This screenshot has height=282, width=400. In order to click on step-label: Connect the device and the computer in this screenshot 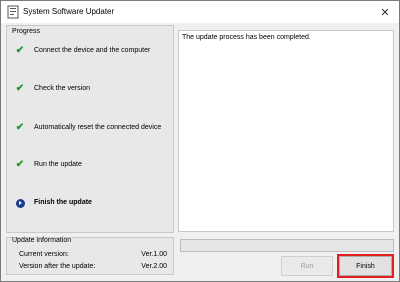, I will do `click(92, 50)`.